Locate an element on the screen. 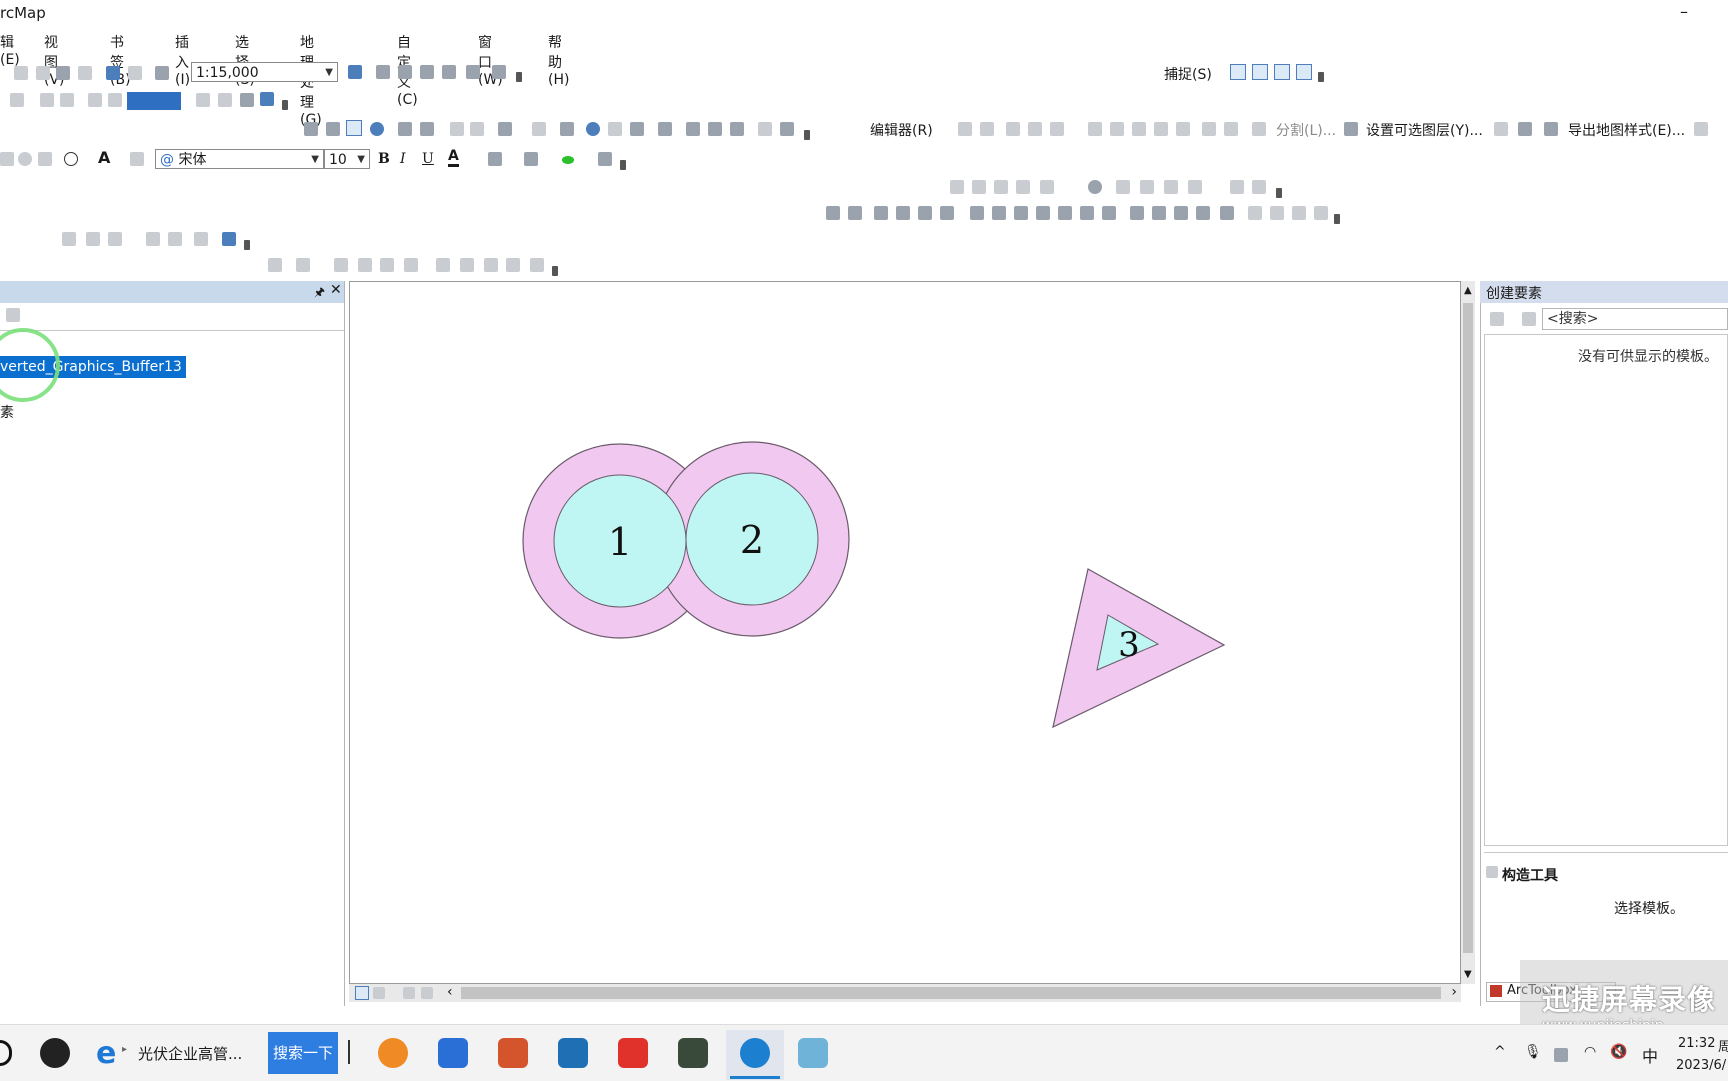 The image size is (1728, 1081). sketch-properties-icon is located at coordinates (1231, 129).